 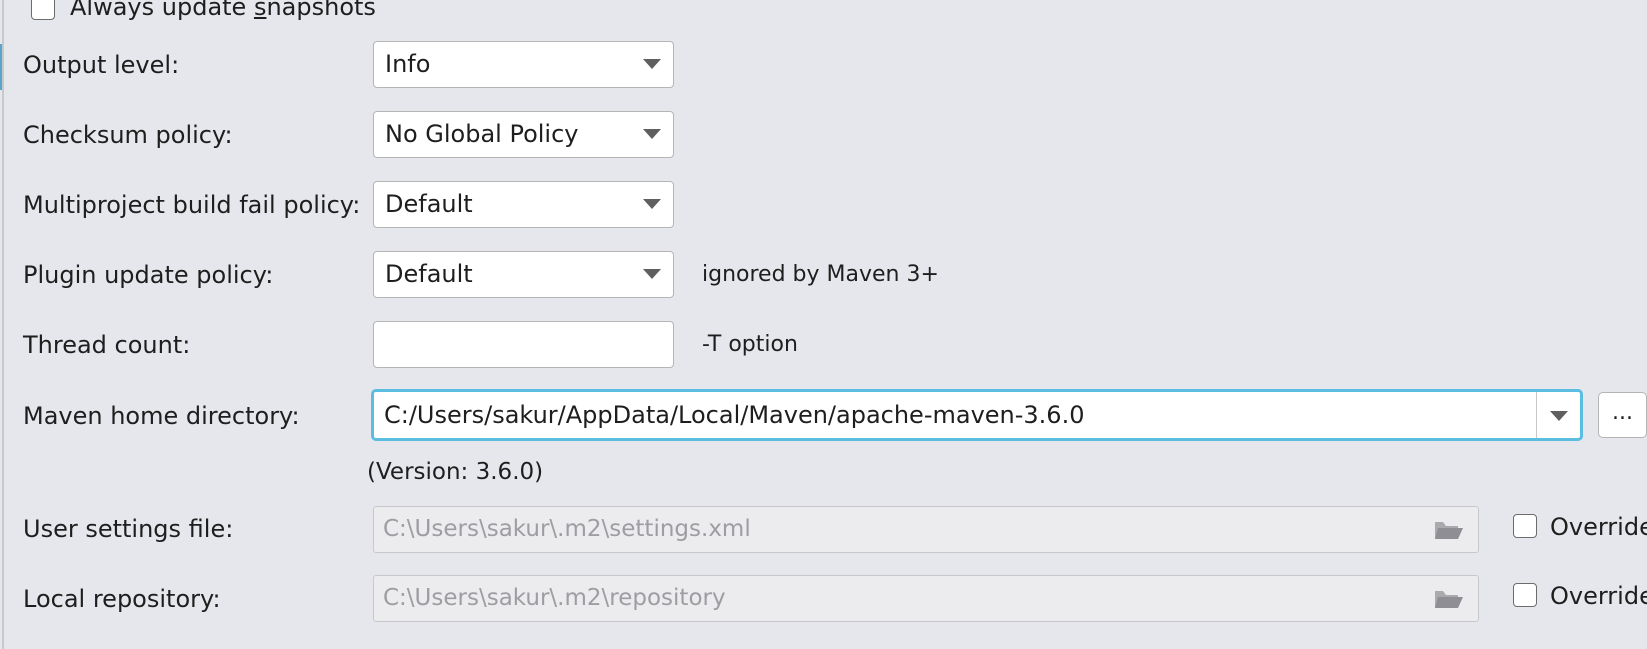 I want to click on focus-indicator, so click(x=1, y=67).